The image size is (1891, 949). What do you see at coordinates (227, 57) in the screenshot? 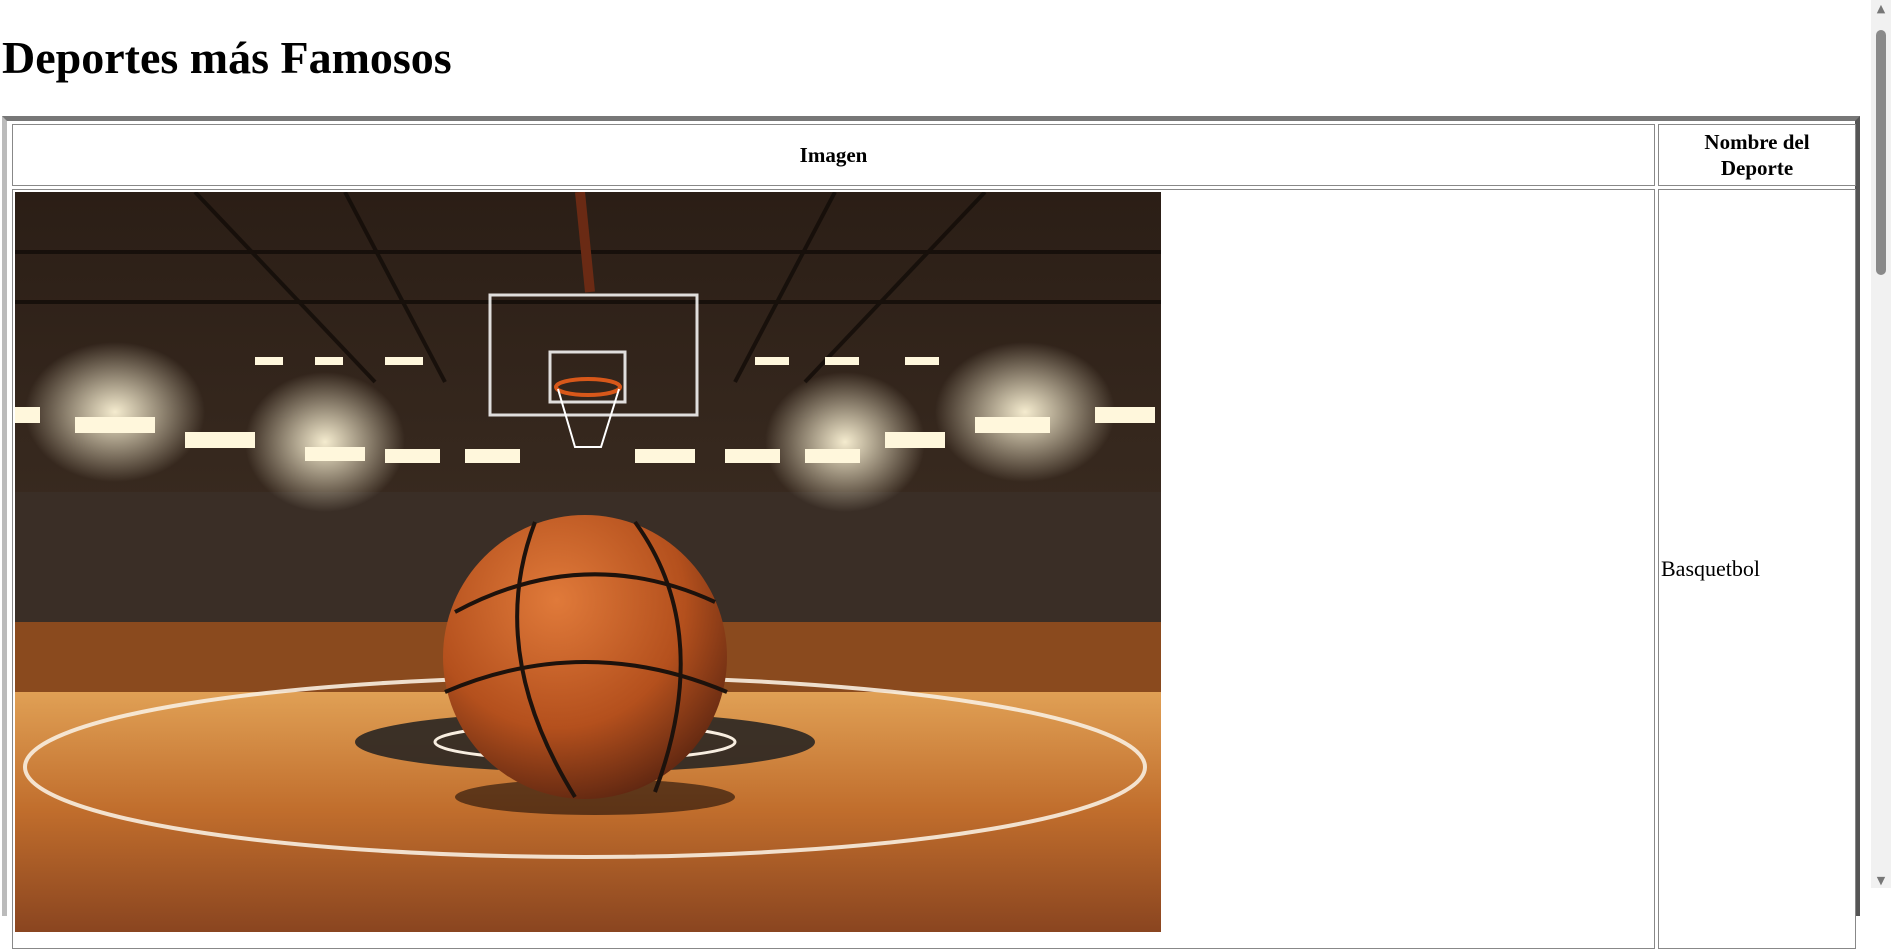
I see `page-title: Deportes más Famosos` at bounding box center [227, 57].